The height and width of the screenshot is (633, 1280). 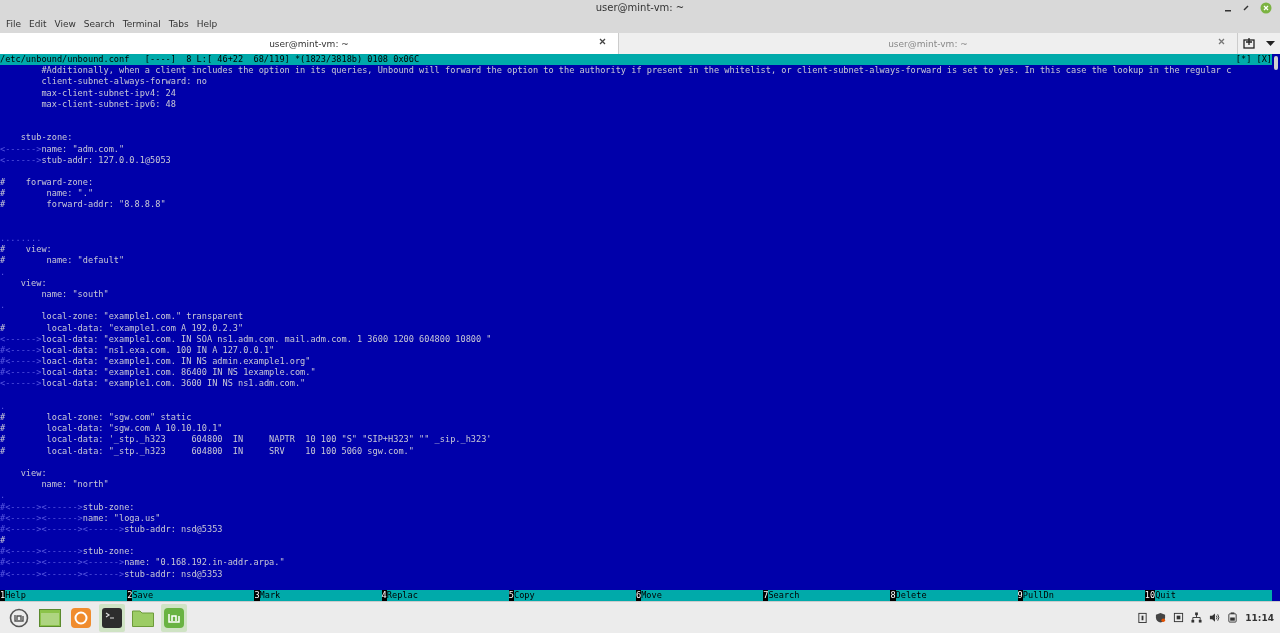 What do you see at coordinates (1276, 63) in the screenshot?
I see `scrollbar-thumb` at bounding box center [1276, 63].